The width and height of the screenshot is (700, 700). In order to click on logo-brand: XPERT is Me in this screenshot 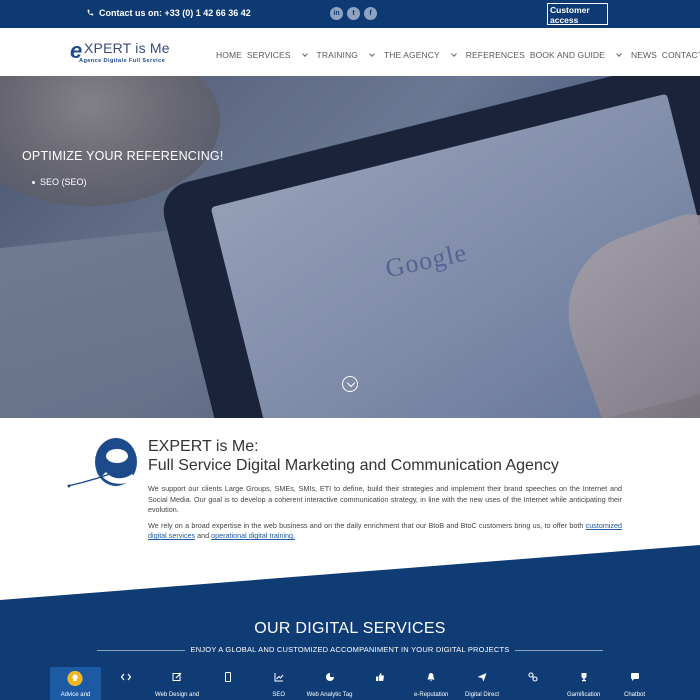, I will do `click(127, 48)`.